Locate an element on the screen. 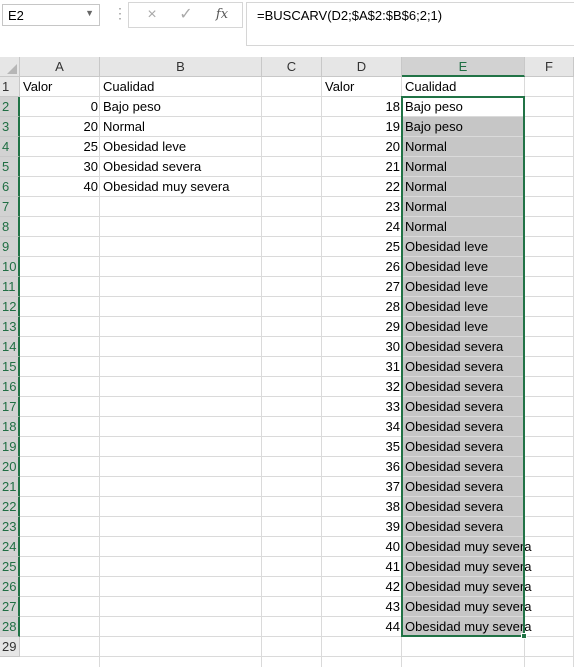 The width and height of the screenshot is (574, 667). value-cell: 26 is located at coordinates (362, 267).